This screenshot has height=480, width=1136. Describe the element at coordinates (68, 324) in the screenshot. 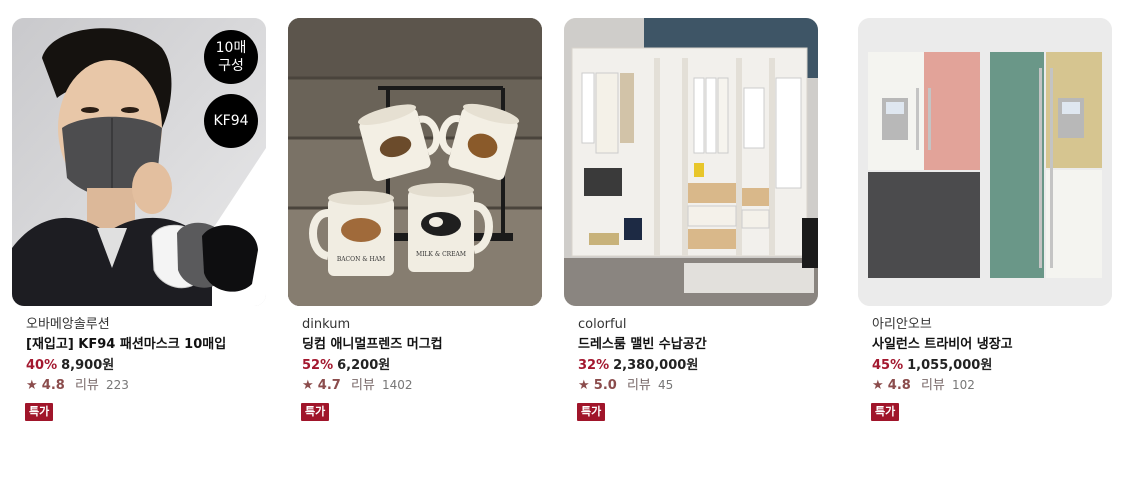

I see `product-brand: 오바메앙솔루션` at that location.